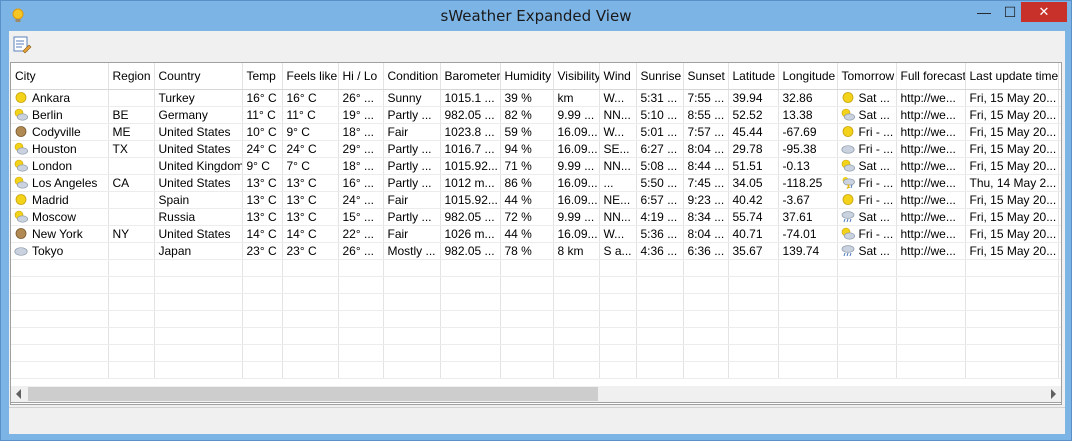 The height and width of the screenshot is (441, 1072). What do you see at coordinates (706, 76) in the screenshot?
I see `column-header: Sunset` at bounding box center [706, 76].